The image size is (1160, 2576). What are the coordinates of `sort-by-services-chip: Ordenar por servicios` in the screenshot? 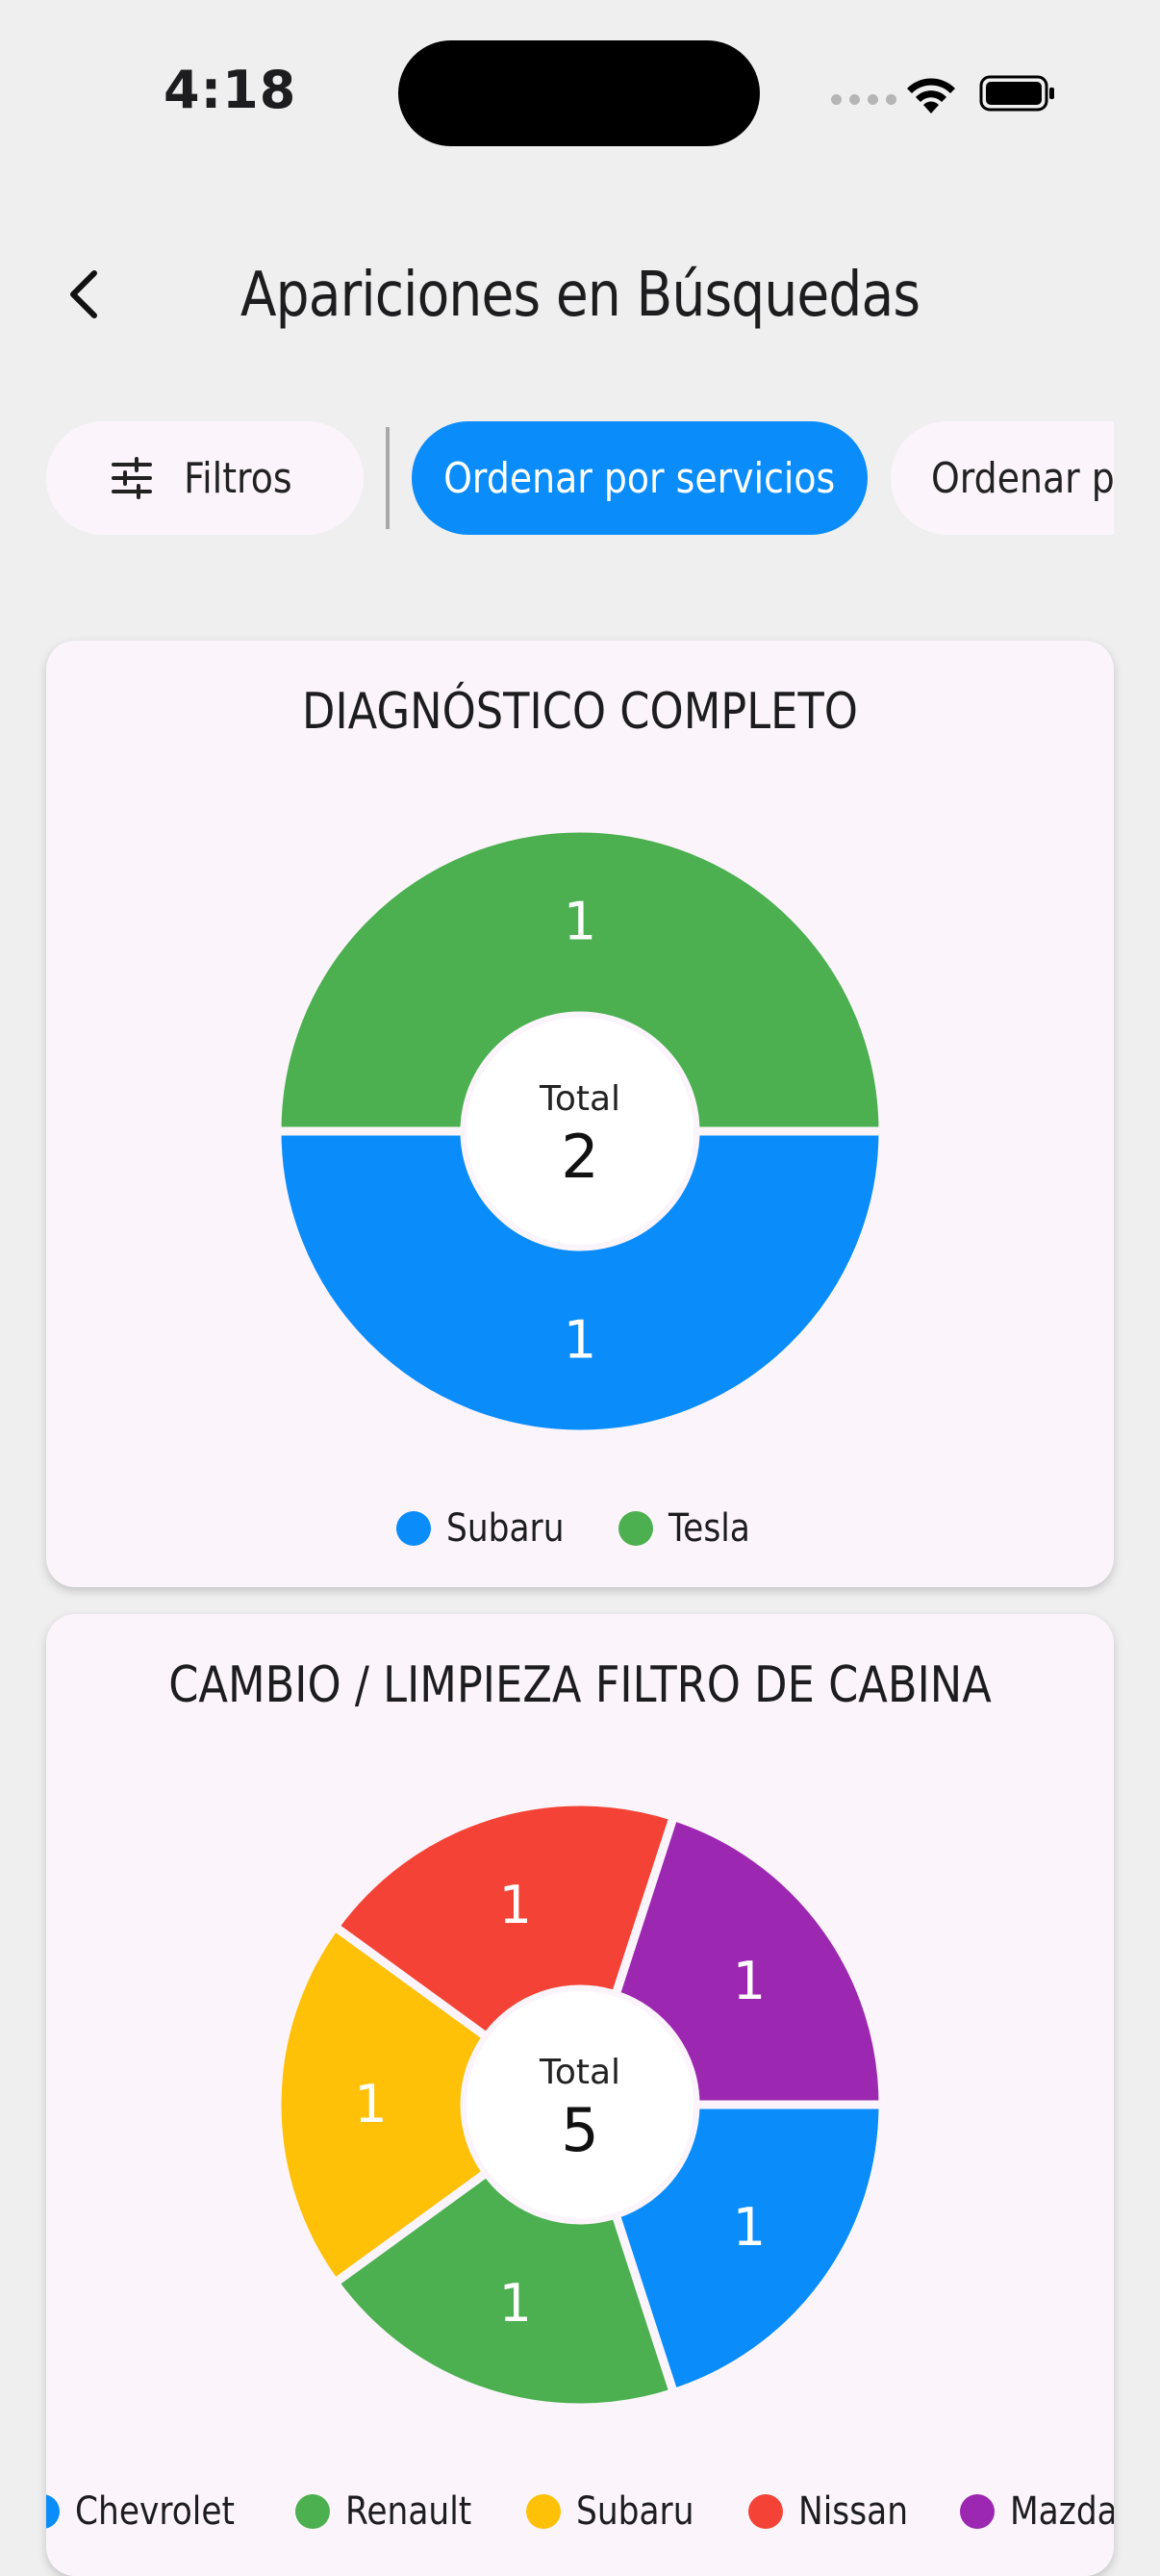 It's located at (640, 478).